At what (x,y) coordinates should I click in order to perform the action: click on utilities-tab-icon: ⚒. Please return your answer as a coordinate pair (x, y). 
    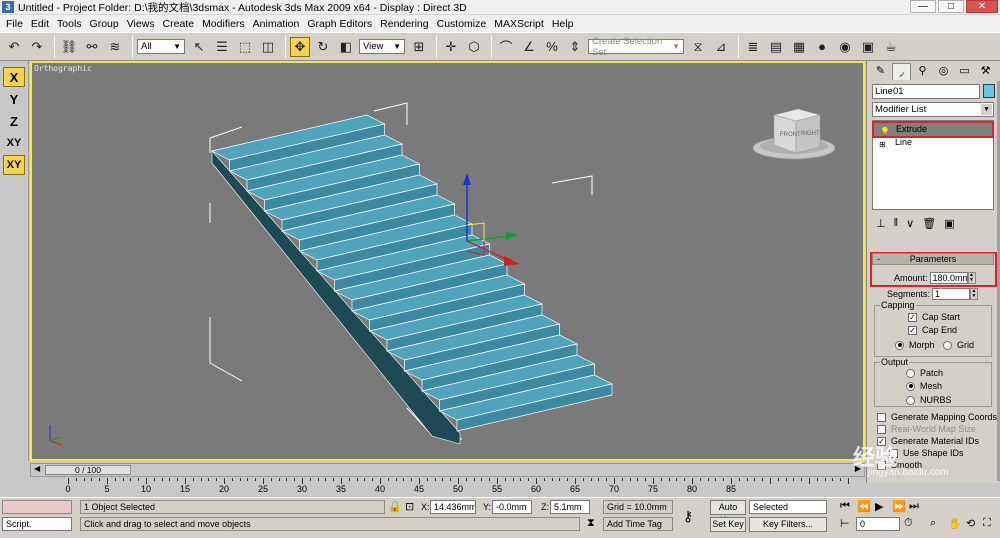
    Looking at the image, I should click on (985, 71).